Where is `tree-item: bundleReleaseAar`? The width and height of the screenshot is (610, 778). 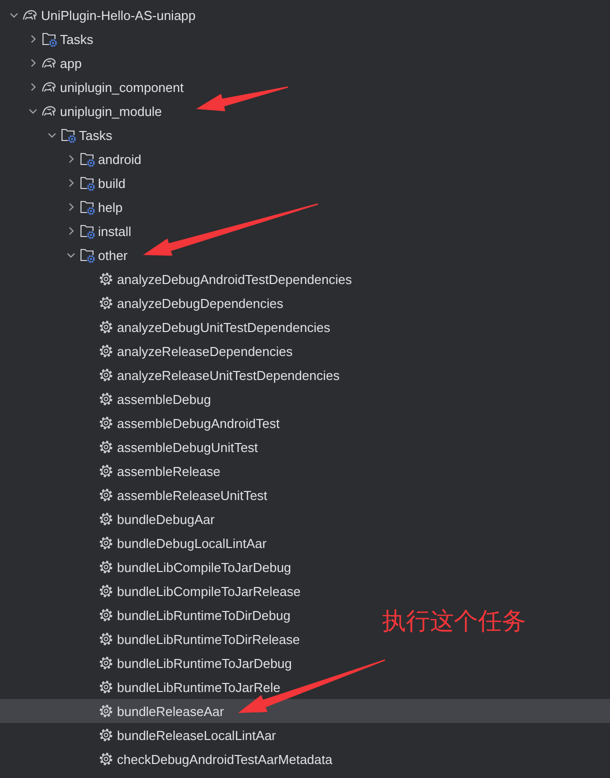
tree-item: bundleReleaseAar is located at coordinates (305, 711).